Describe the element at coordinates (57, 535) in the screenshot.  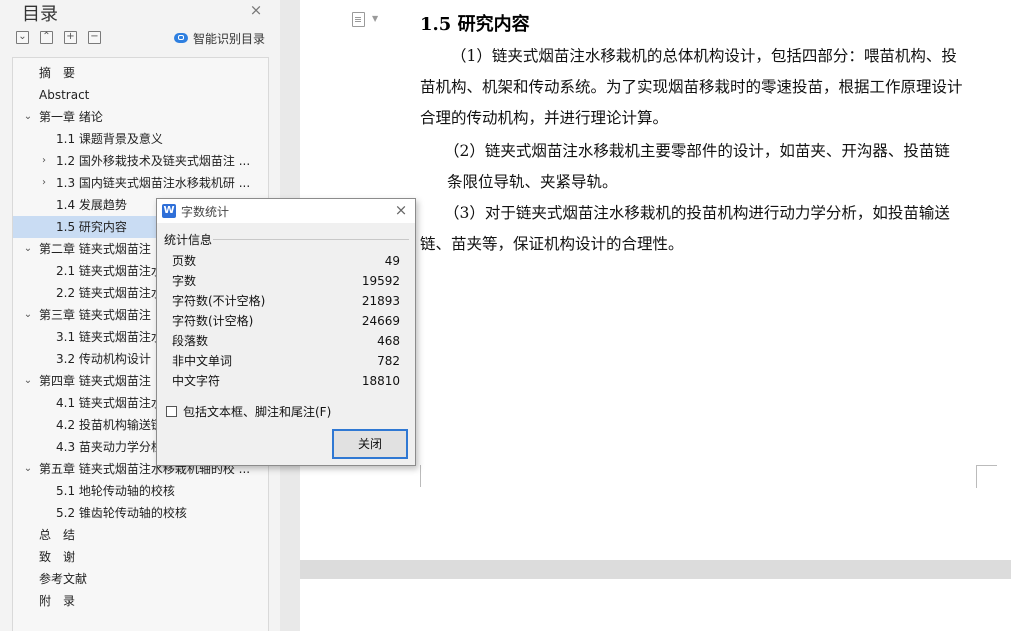
I see `toc-item-label: 总 结` at that location.